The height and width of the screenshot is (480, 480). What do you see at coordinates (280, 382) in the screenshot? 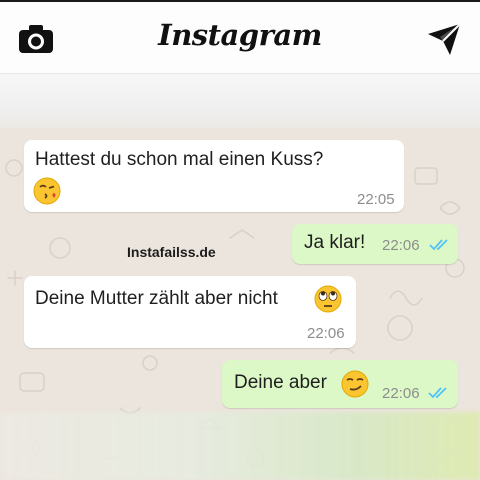
I see `message-text: Deine aber` at bounding box center [280, 382].